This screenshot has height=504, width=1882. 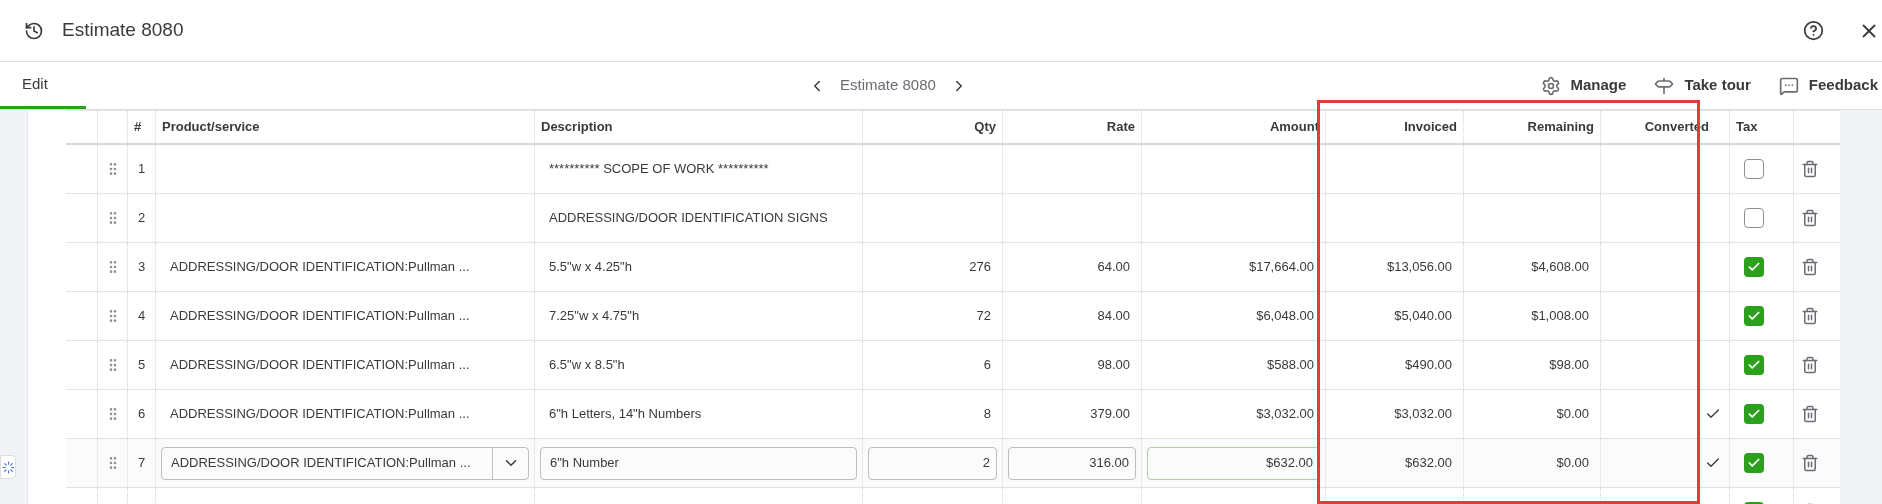 What do you see at coordinates (1664, 85) in the screenshot?
I see `signpost-icon` at bounding box center [1664, 85].